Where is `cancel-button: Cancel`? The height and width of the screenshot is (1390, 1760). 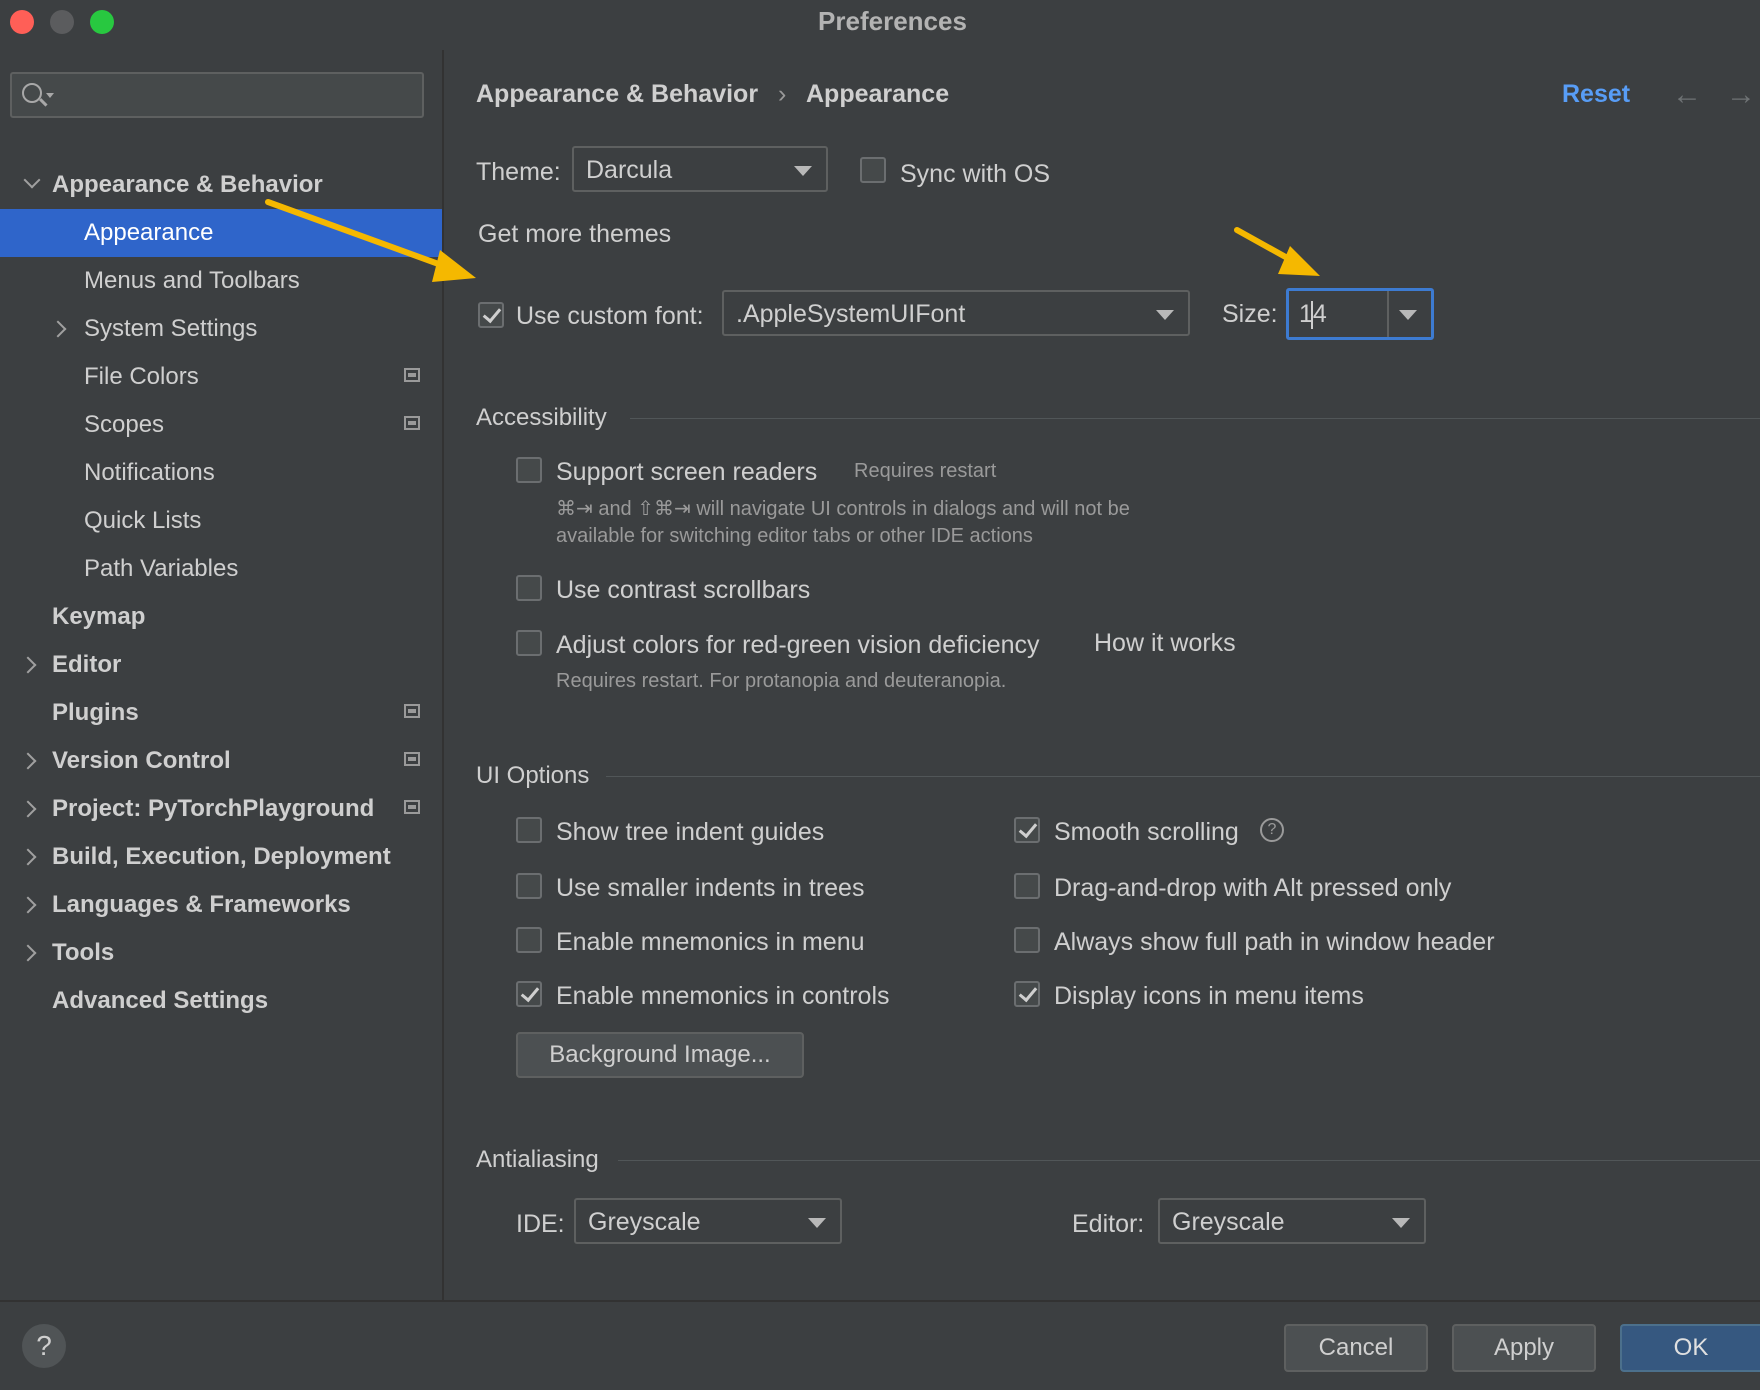 cancel-button: Cancel is located at coordinates (1356, 1348).